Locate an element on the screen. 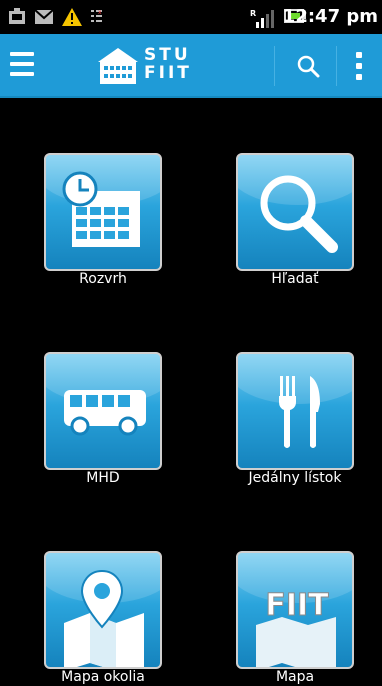 The image size is (382, 686). map-pin-icon is located at coordinates (104, 618).